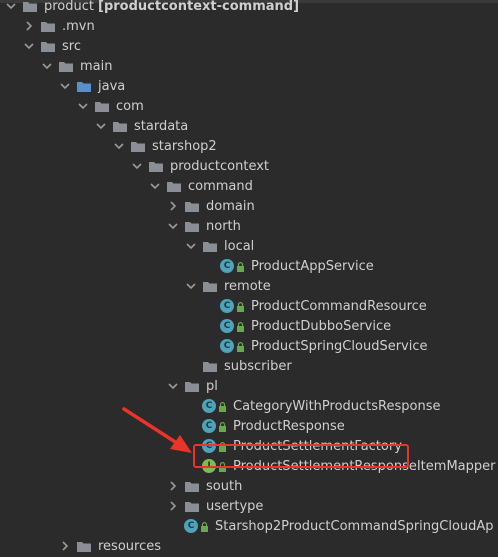  Describe the element at coordinates (354, 526) in the screenshot. I see `tree-item-label: Starshop2ProductCommandSpringCloudAp` at that location.